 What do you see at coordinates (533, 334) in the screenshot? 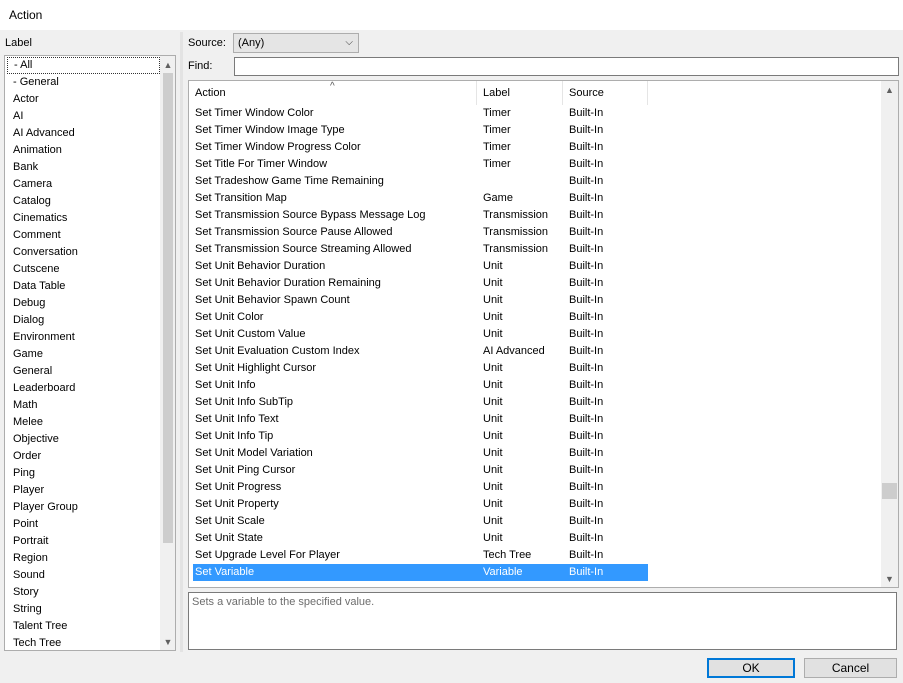
I see `table-row: Set Unit Custom Value Unit Built-In` at bounding box center [533, 334].